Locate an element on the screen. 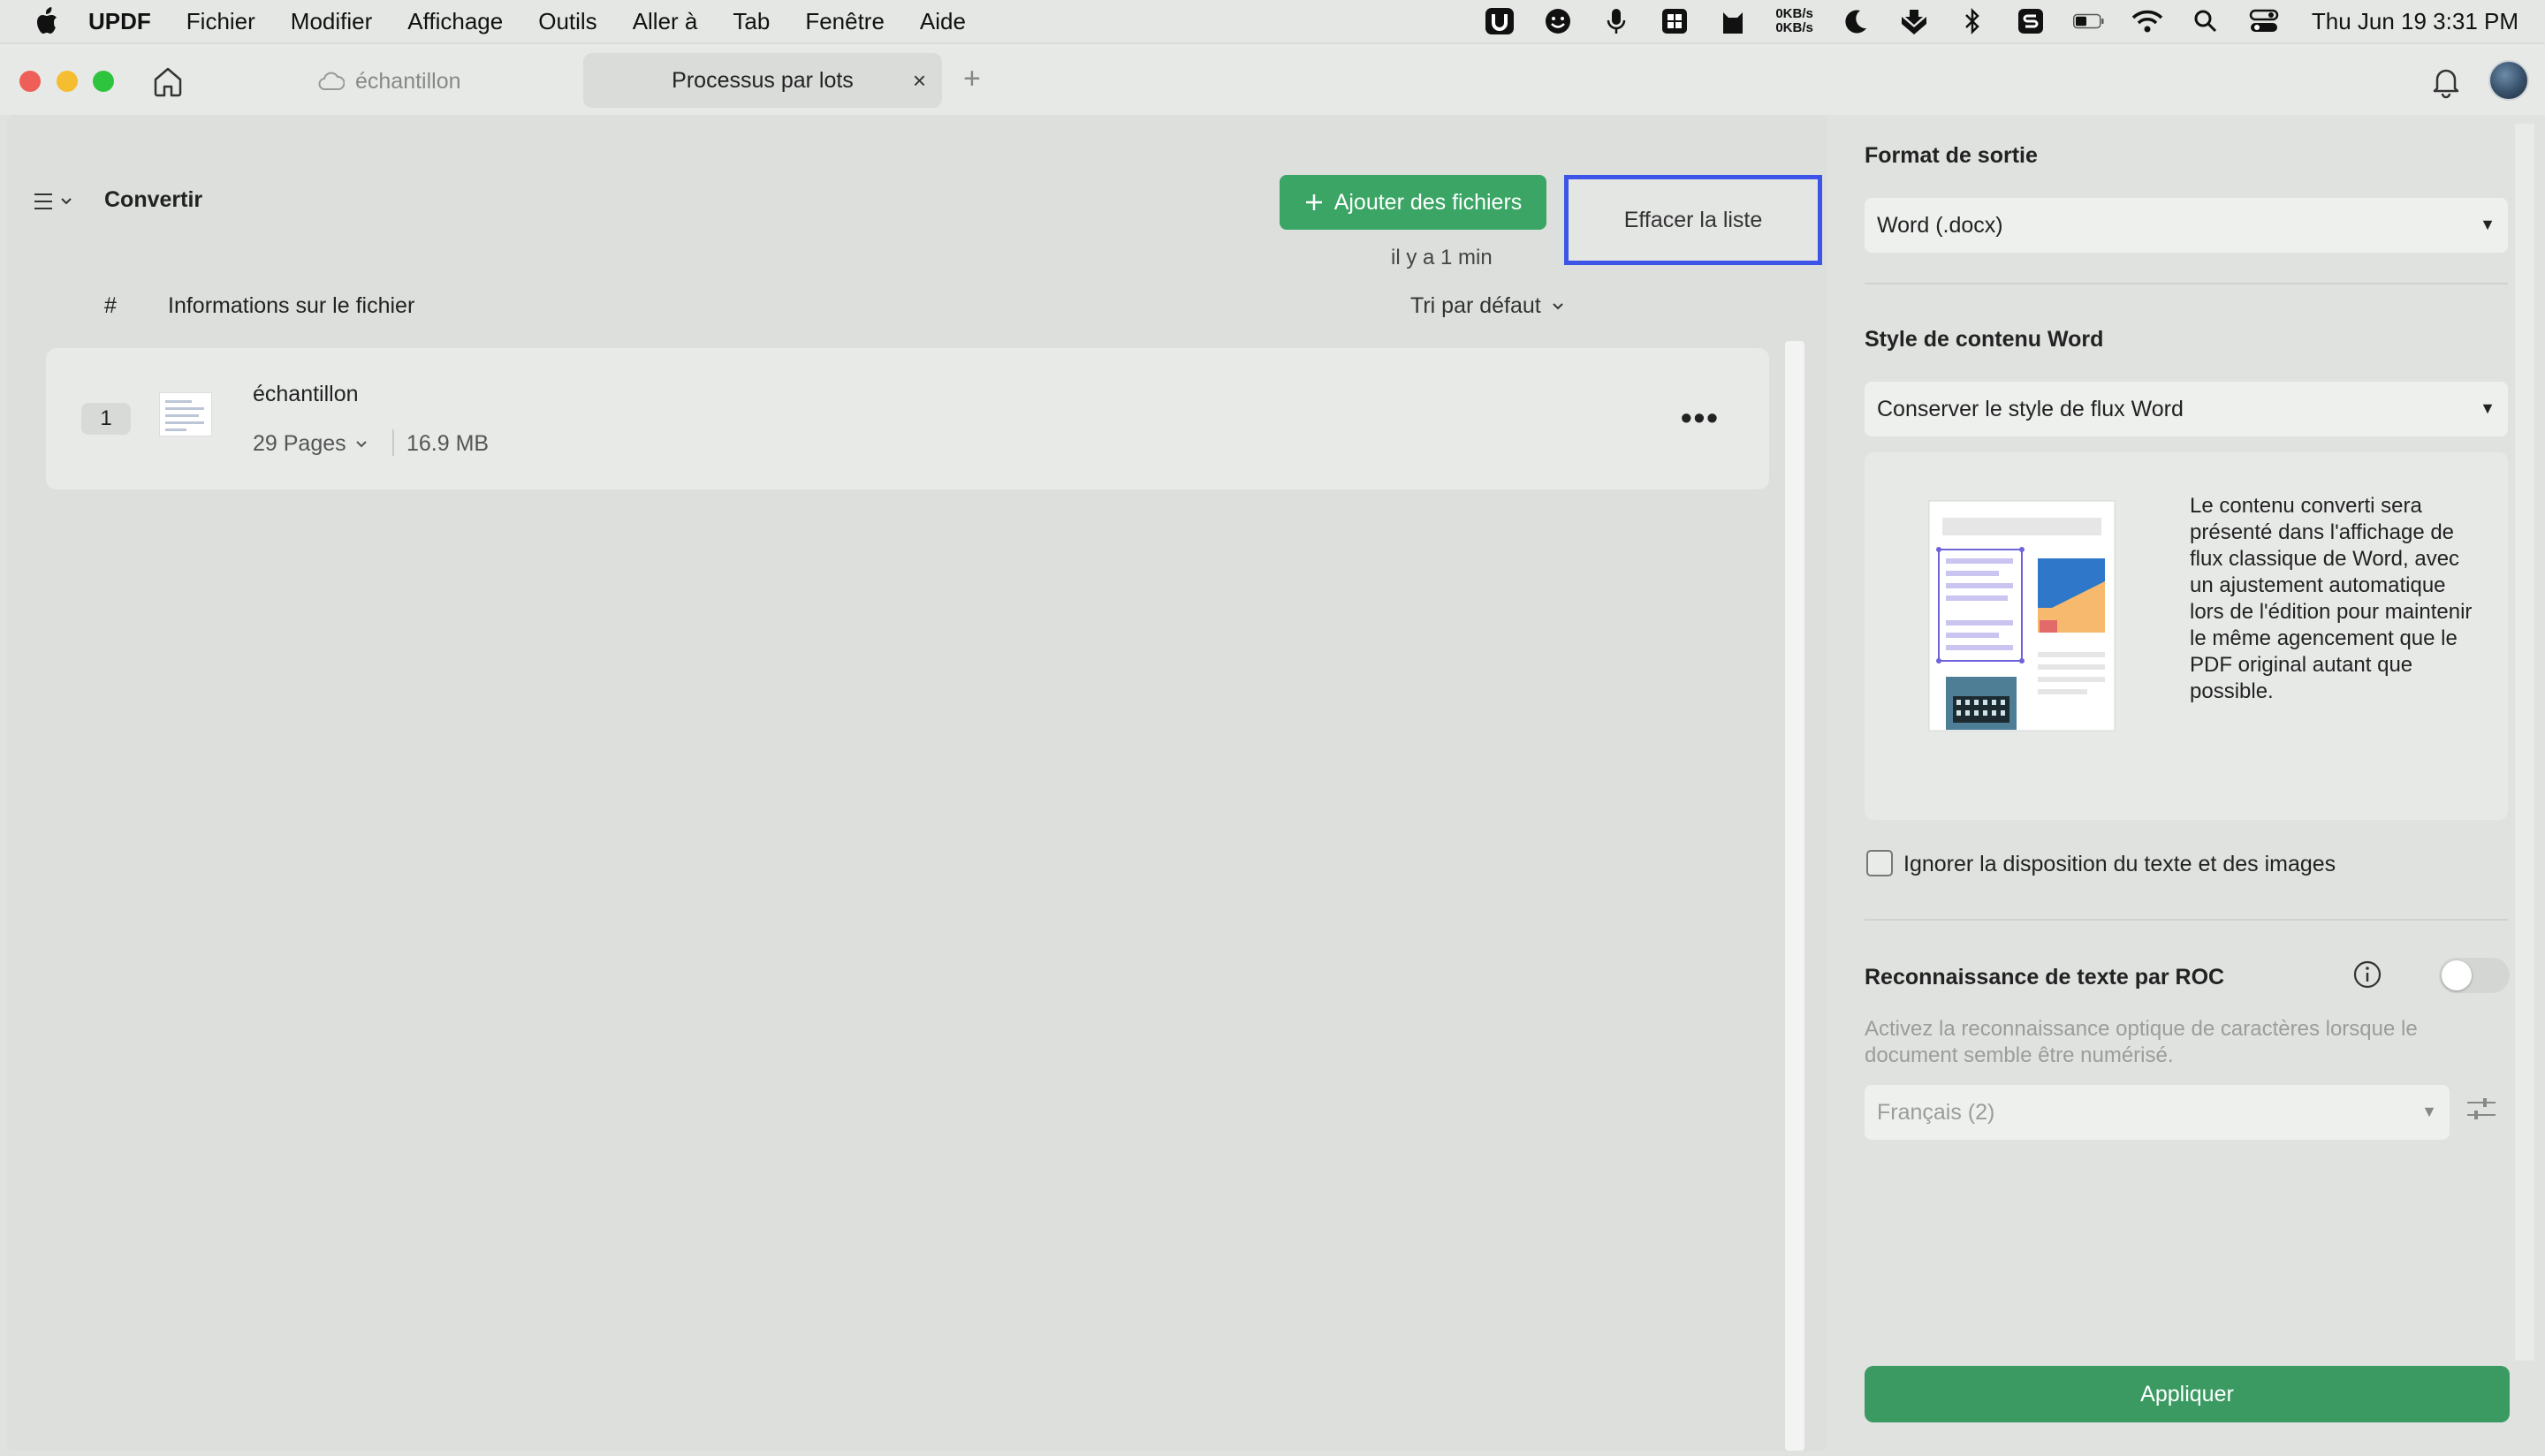  window-minimize-button is located at coordinates (67, 81).